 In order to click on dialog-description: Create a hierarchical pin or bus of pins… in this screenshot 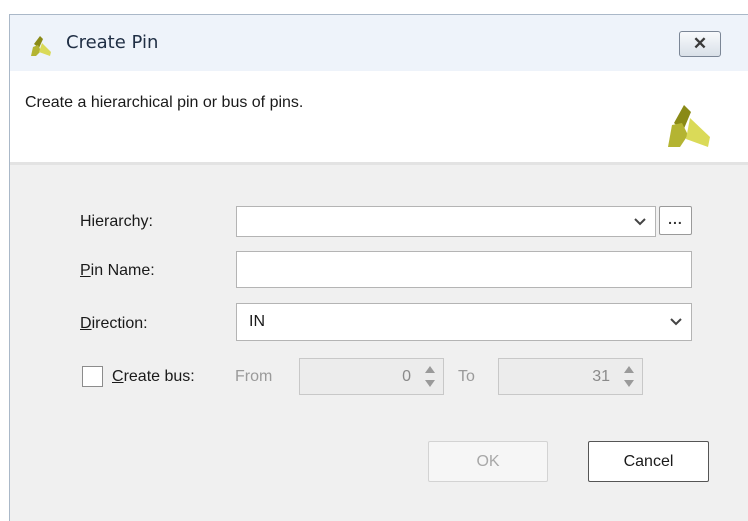, I will do `click(164, 102)`.